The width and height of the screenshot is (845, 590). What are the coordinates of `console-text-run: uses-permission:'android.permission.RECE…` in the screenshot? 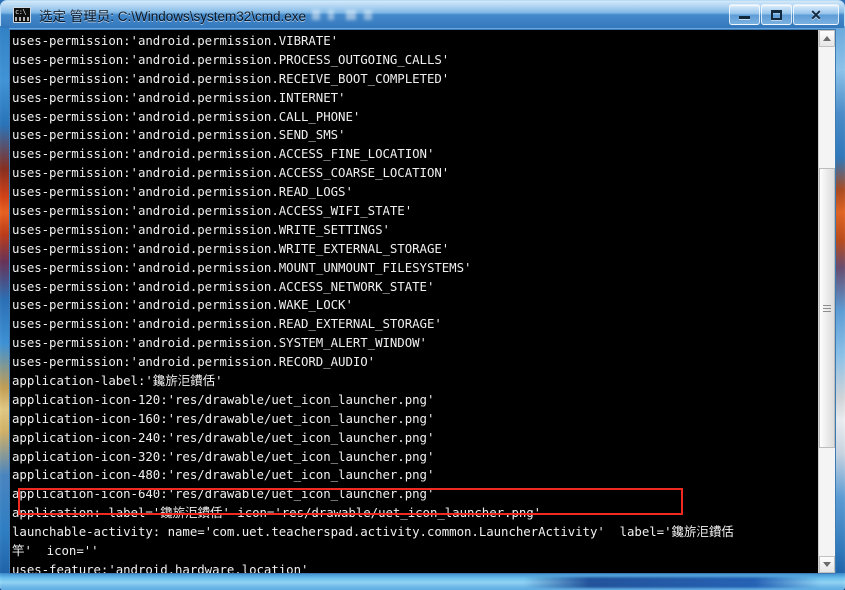 It's located at (231, 78).